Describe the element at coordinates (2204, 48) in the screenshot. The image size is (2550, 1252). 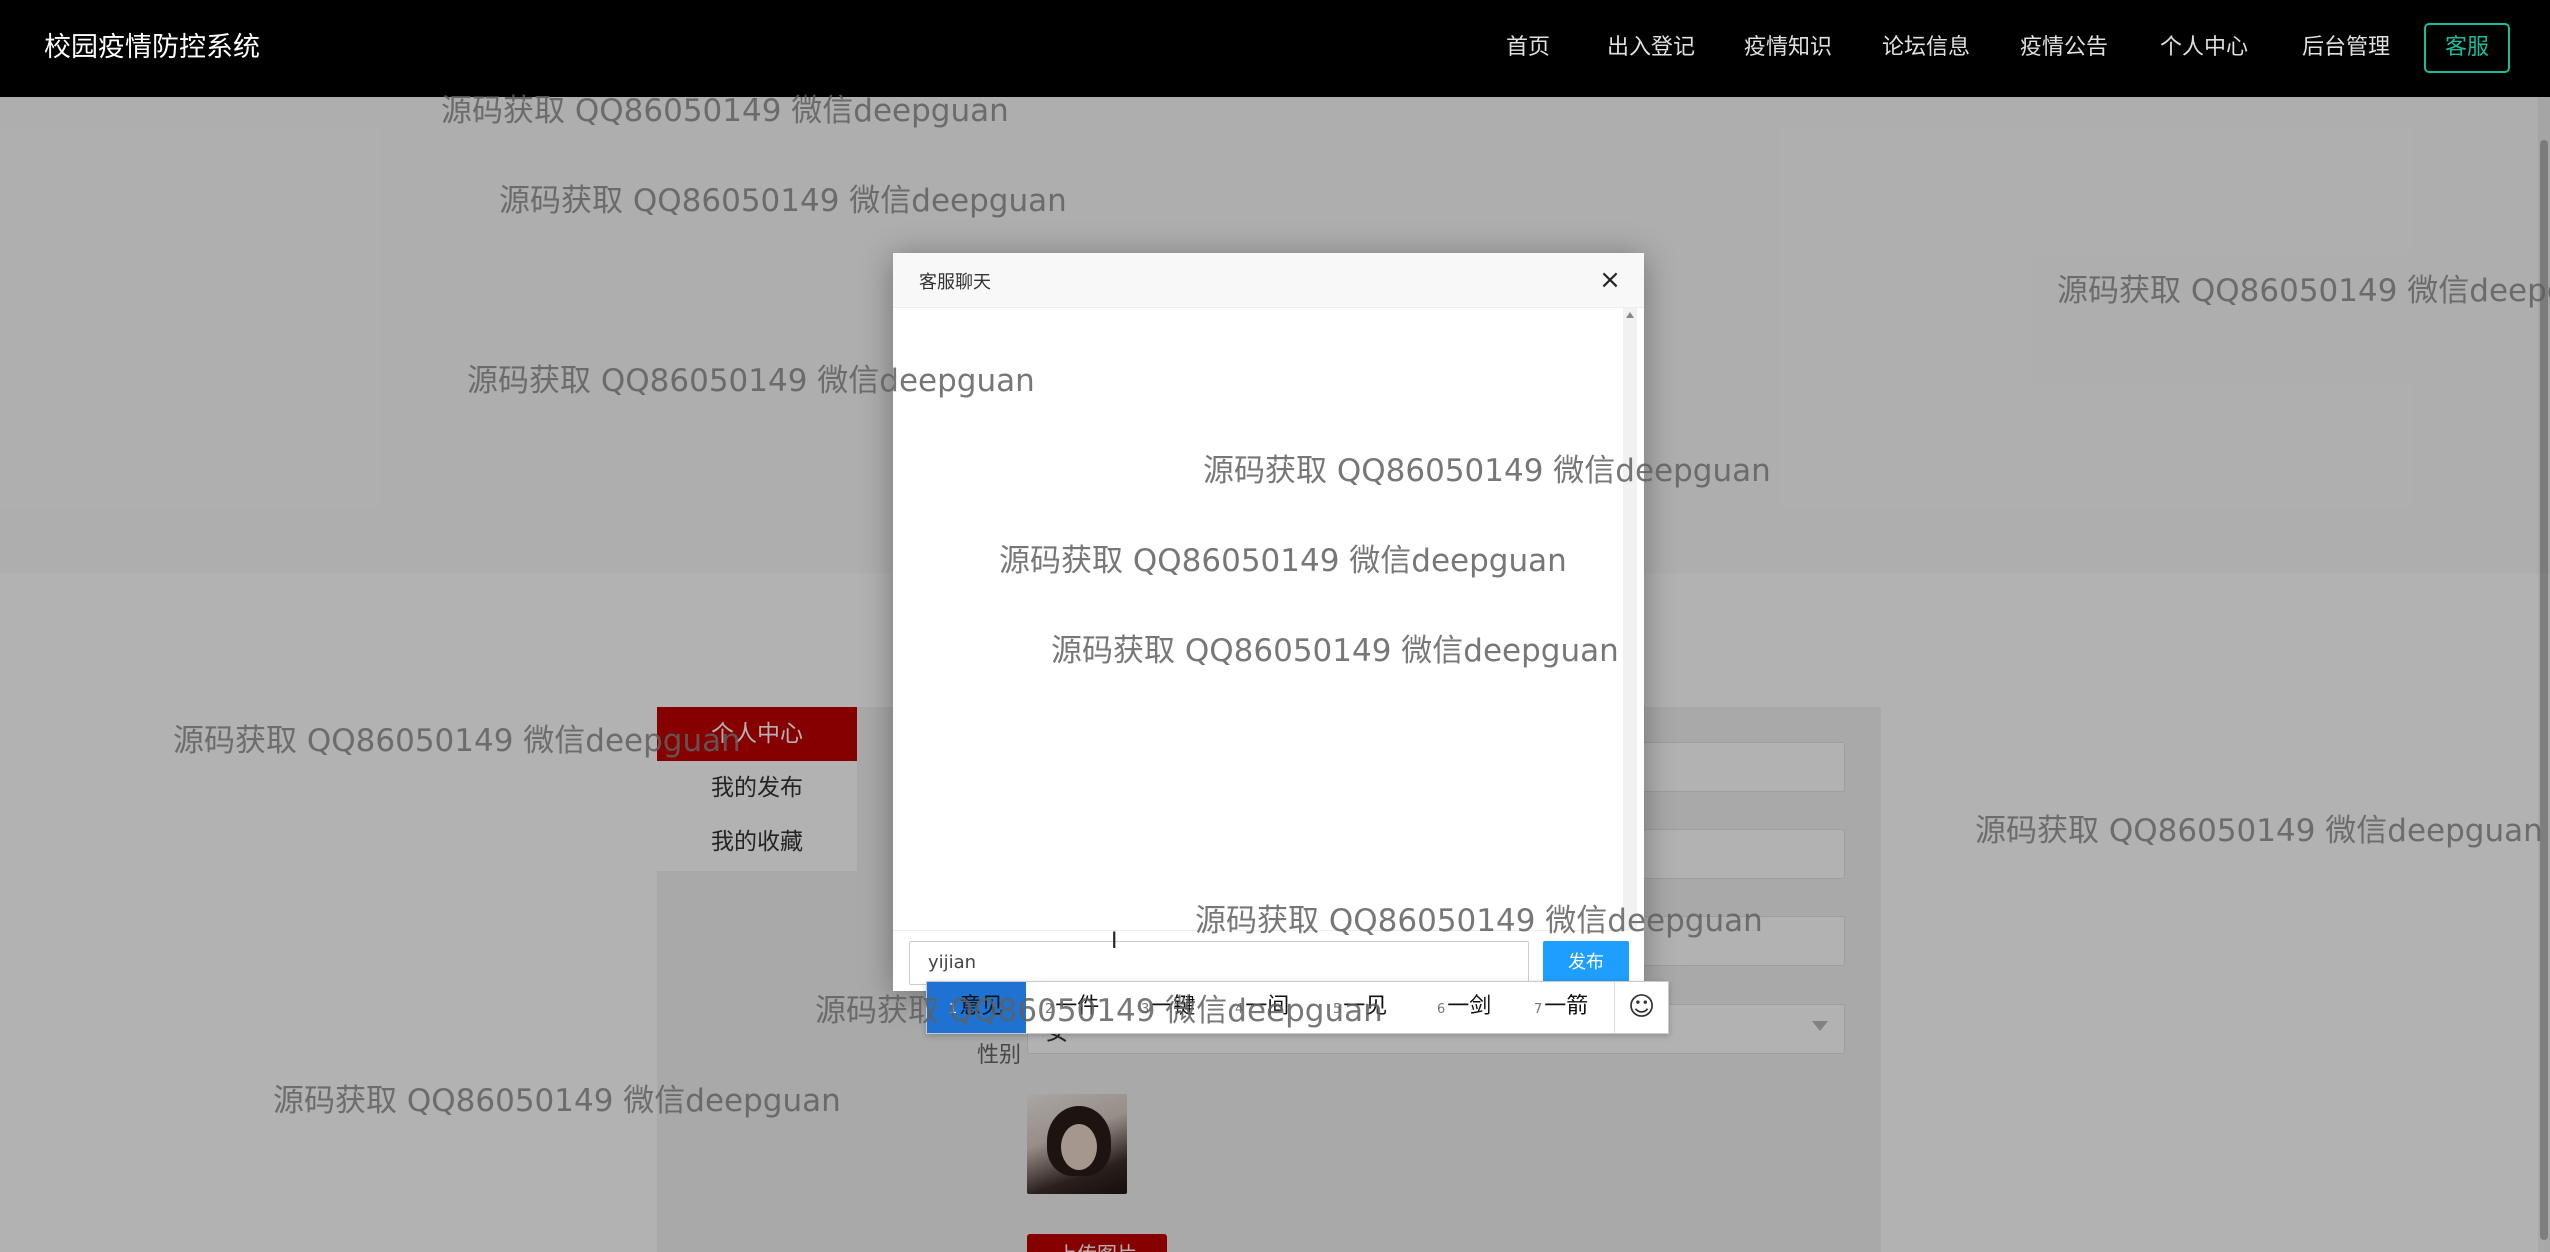
I see `nav-link-personal-center: 个人中心` at that location.